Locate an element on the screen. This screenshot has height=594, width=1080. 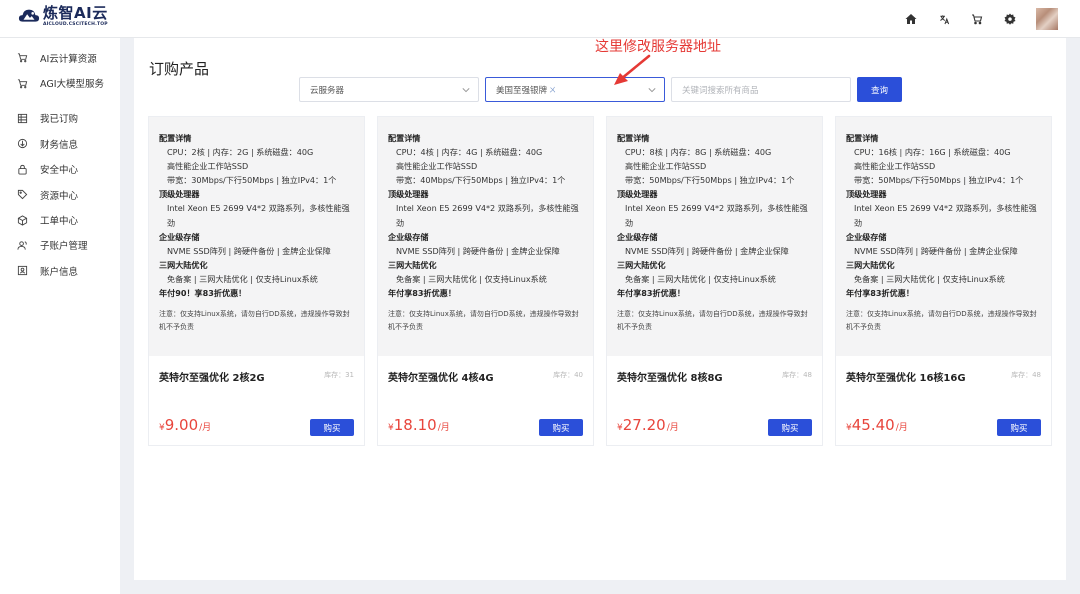
bandwidth-line: 带宽：40Mbps/下行50Mbps | 独立IPv4：1个 is located at coordinates (481, 180).